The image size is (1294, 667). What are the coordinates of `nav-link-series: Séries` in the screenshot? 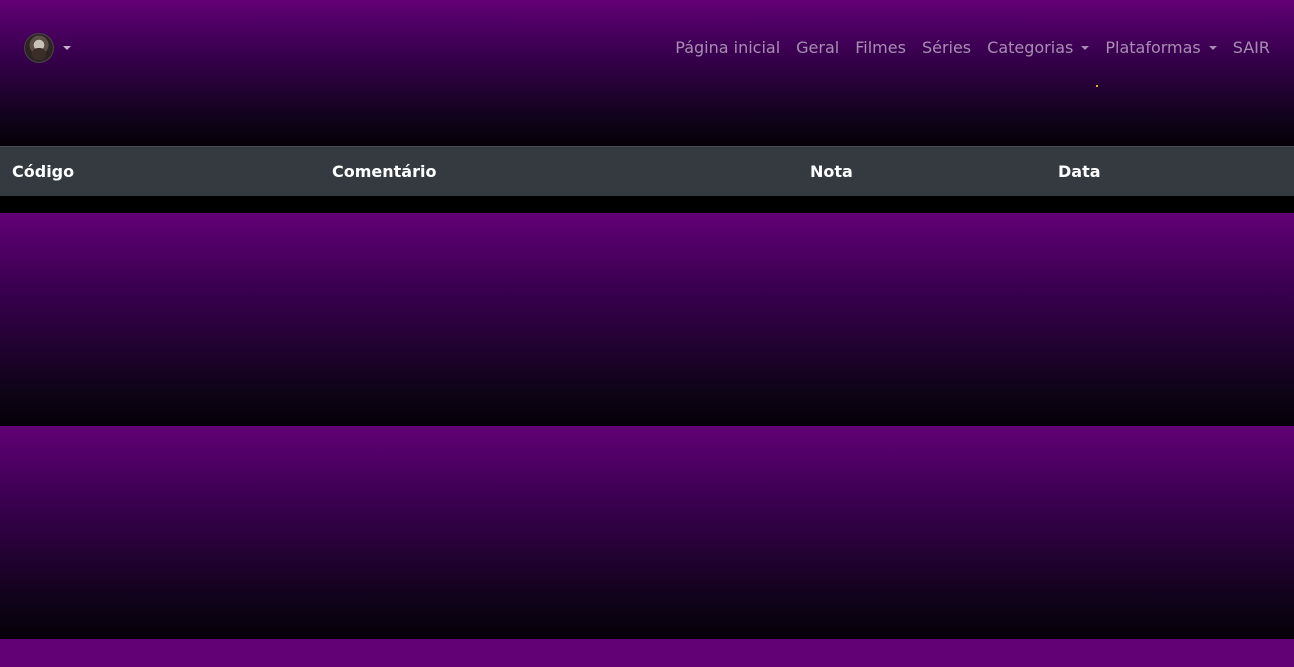 It's located at (946, 48).